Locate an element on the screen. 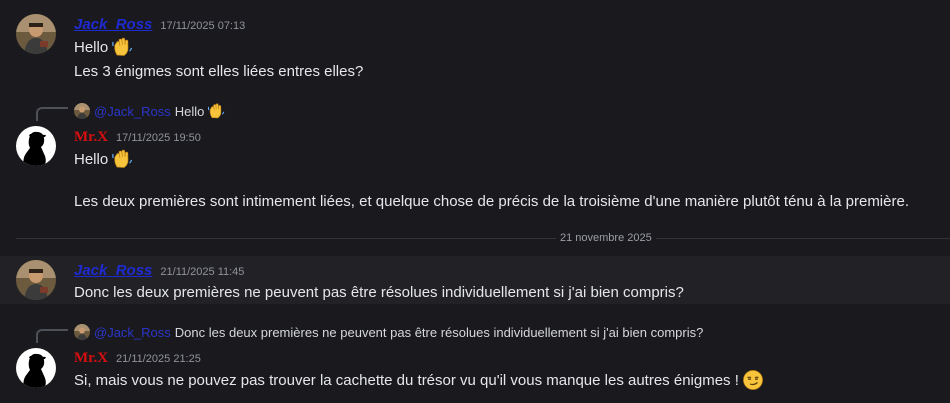 The width and height of the screenshot is (950, 403). reply-text: Hello is located at coordinates (200, 111).